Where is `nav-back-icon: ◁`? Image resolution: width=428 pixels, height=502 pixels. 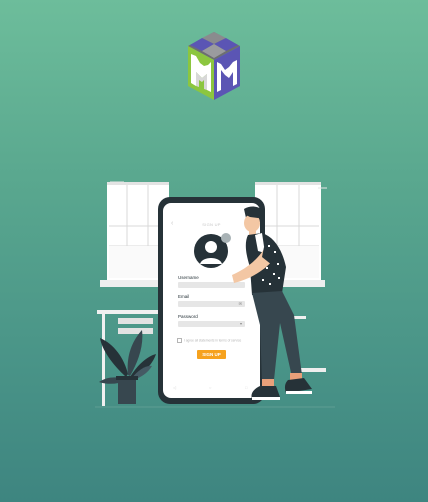
nav-back-icon: ◁ is located at coordinates (174, 388).